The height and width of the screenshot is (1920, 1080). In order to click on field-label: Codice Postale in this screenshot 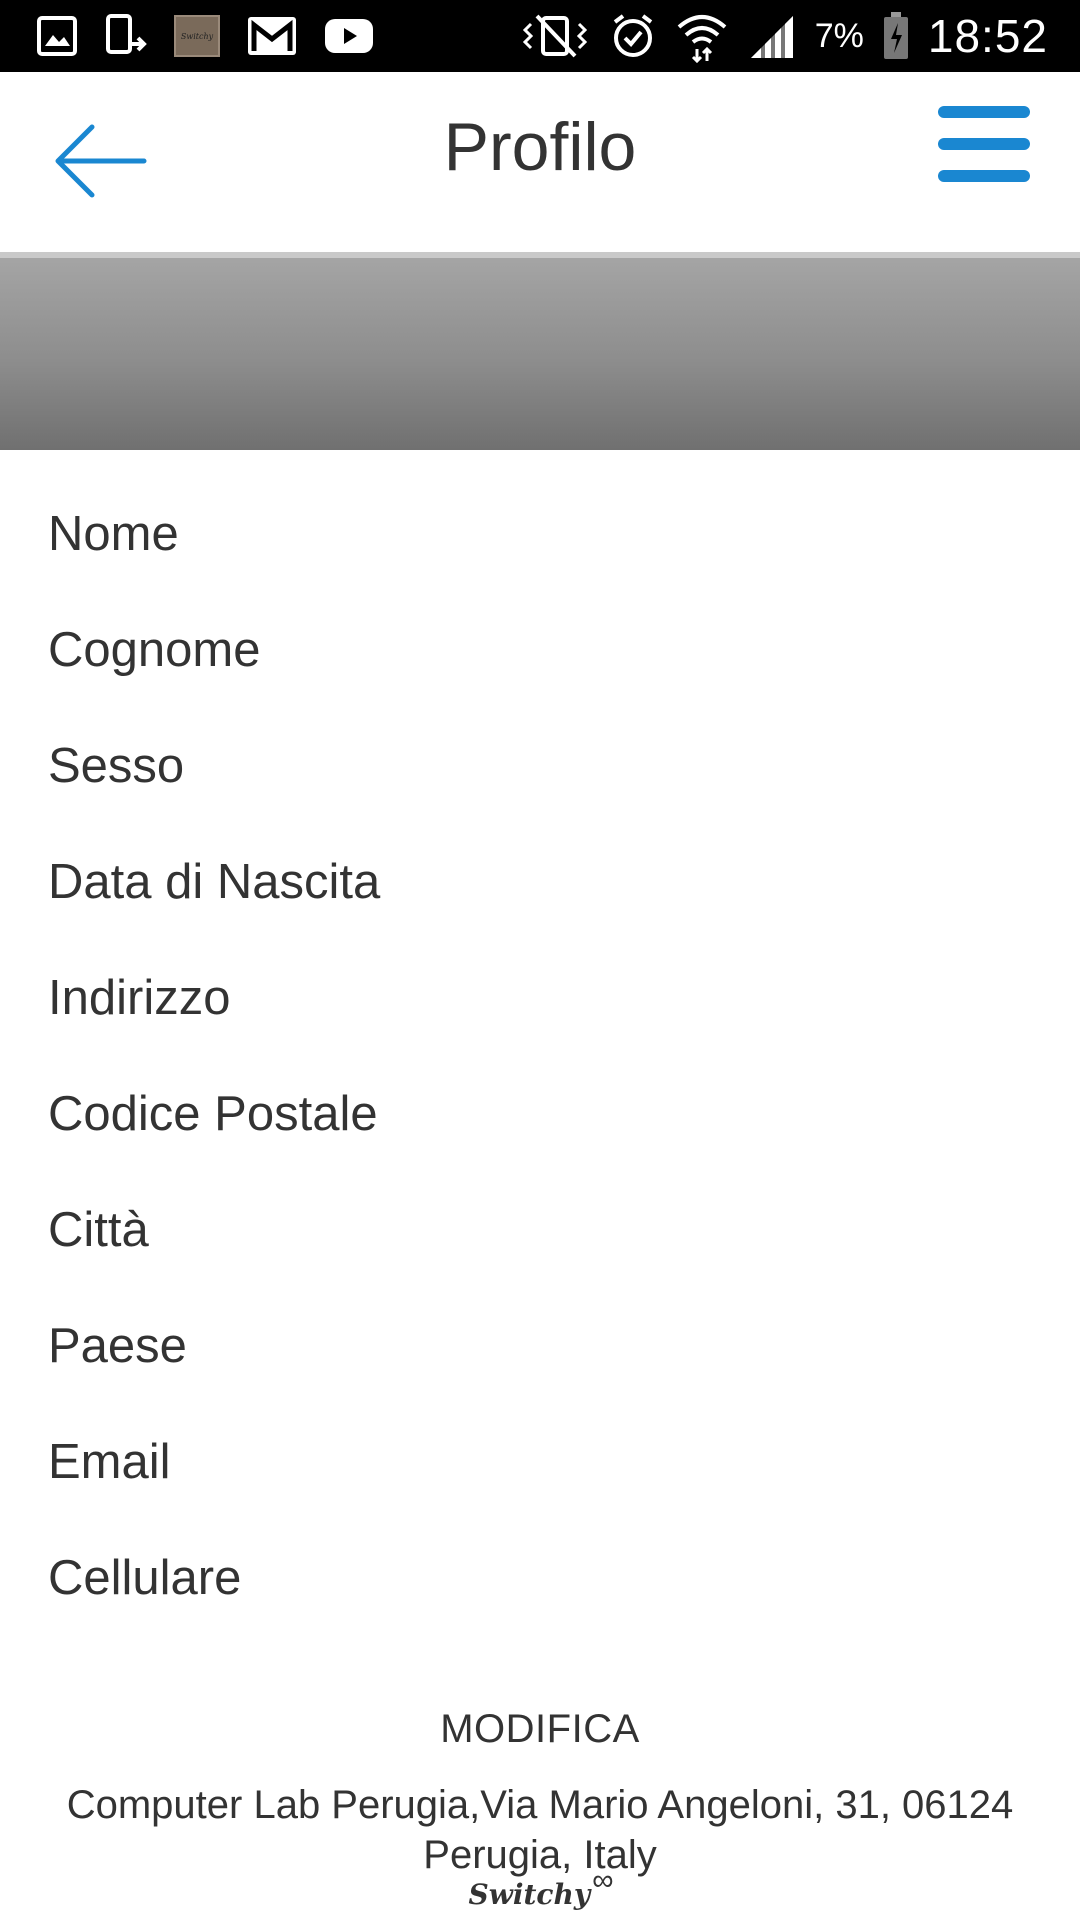, I will do `click(213, 1114)`.